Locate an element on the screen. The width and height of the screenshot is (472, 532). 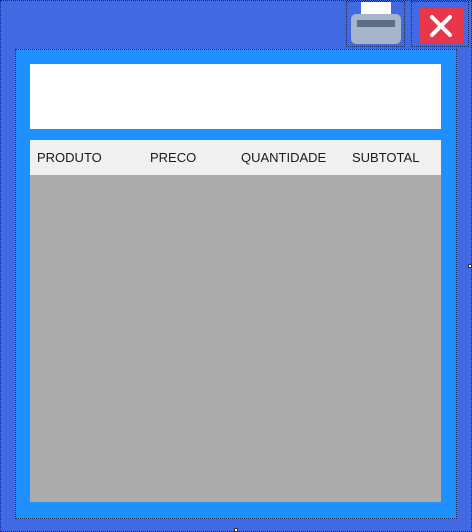
resize-handle-bottom is located at coordinates (236, 530).